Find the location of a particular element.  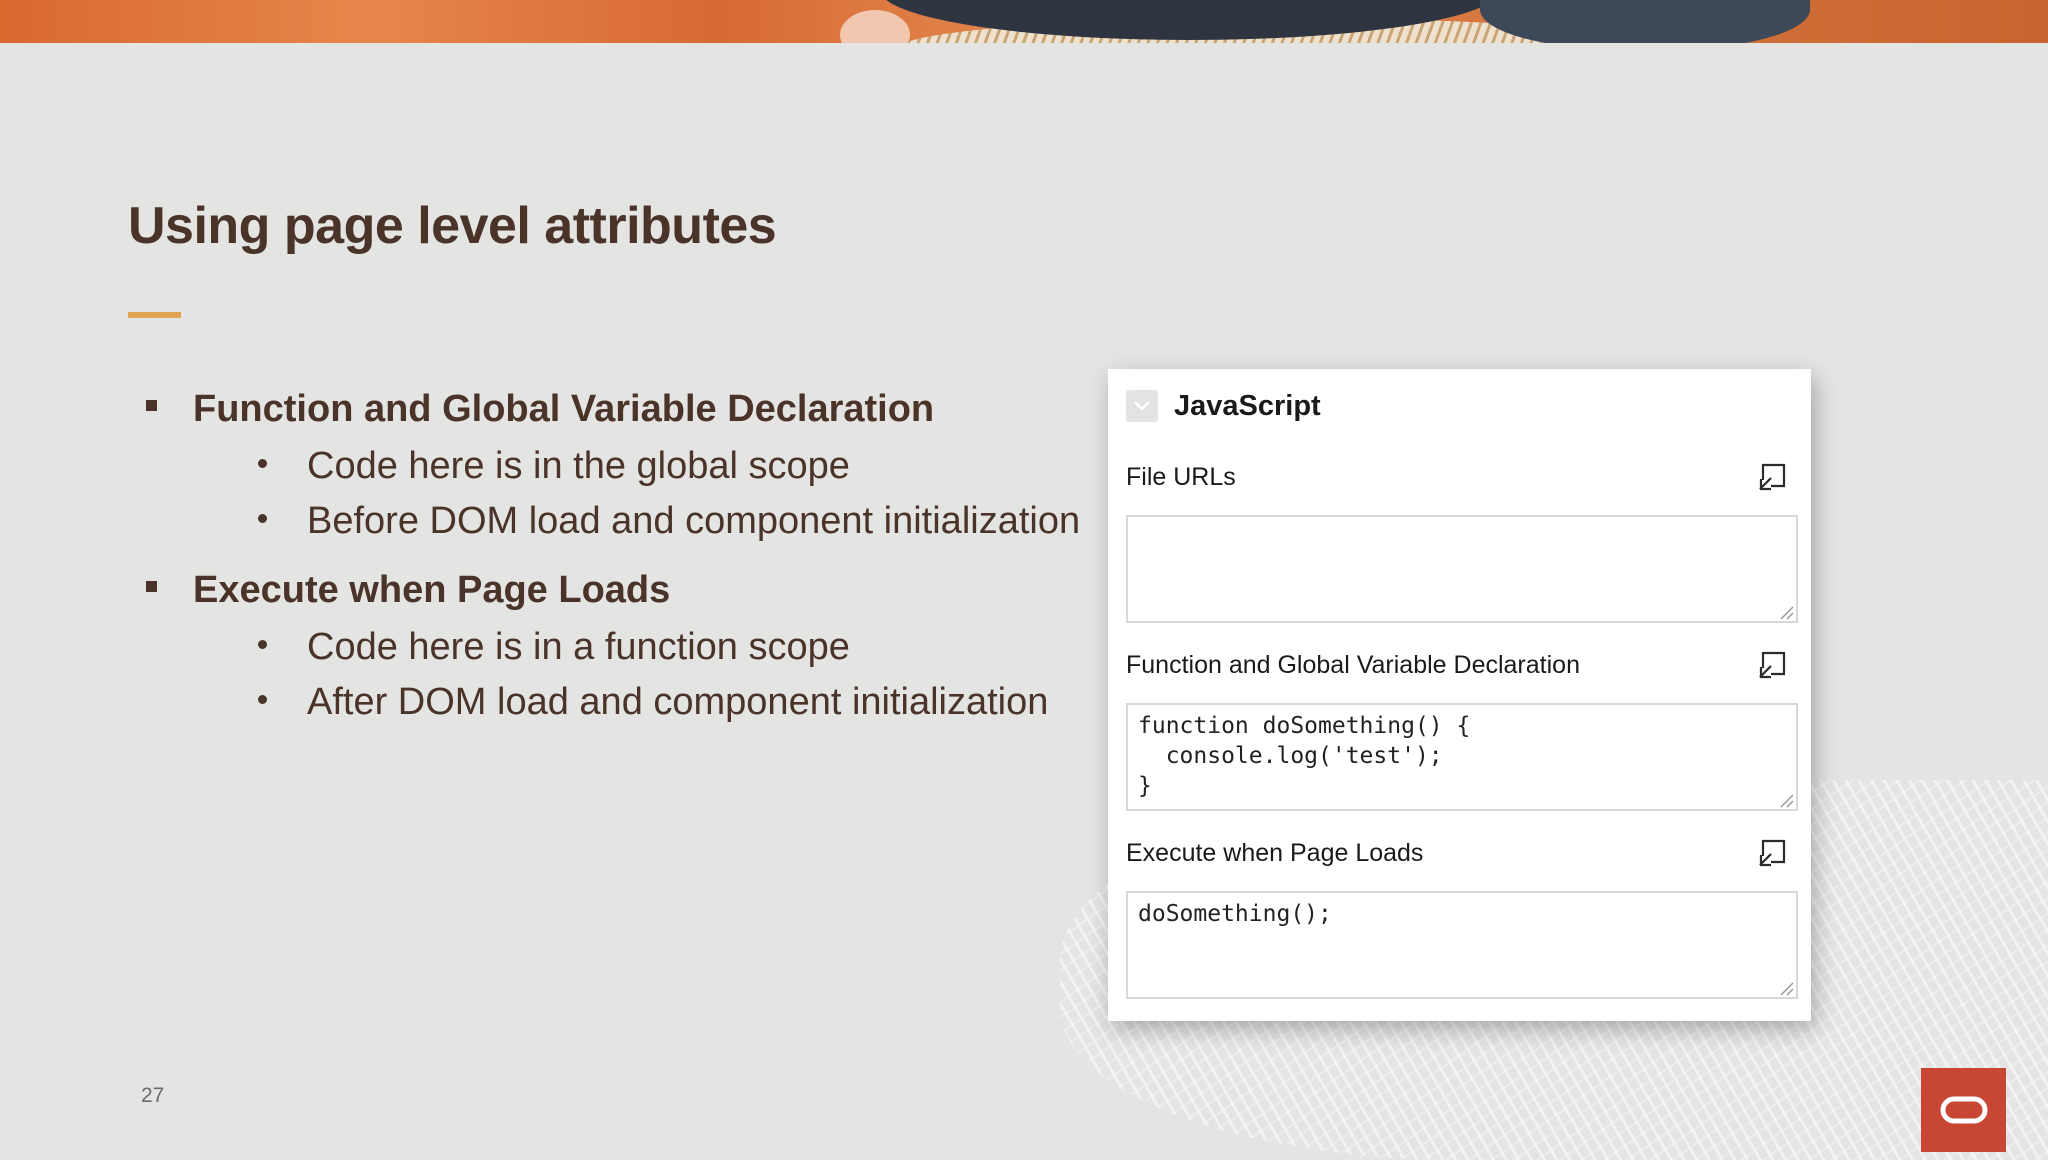

oracle-logo-icon is located at coordinates (1963, 1110).